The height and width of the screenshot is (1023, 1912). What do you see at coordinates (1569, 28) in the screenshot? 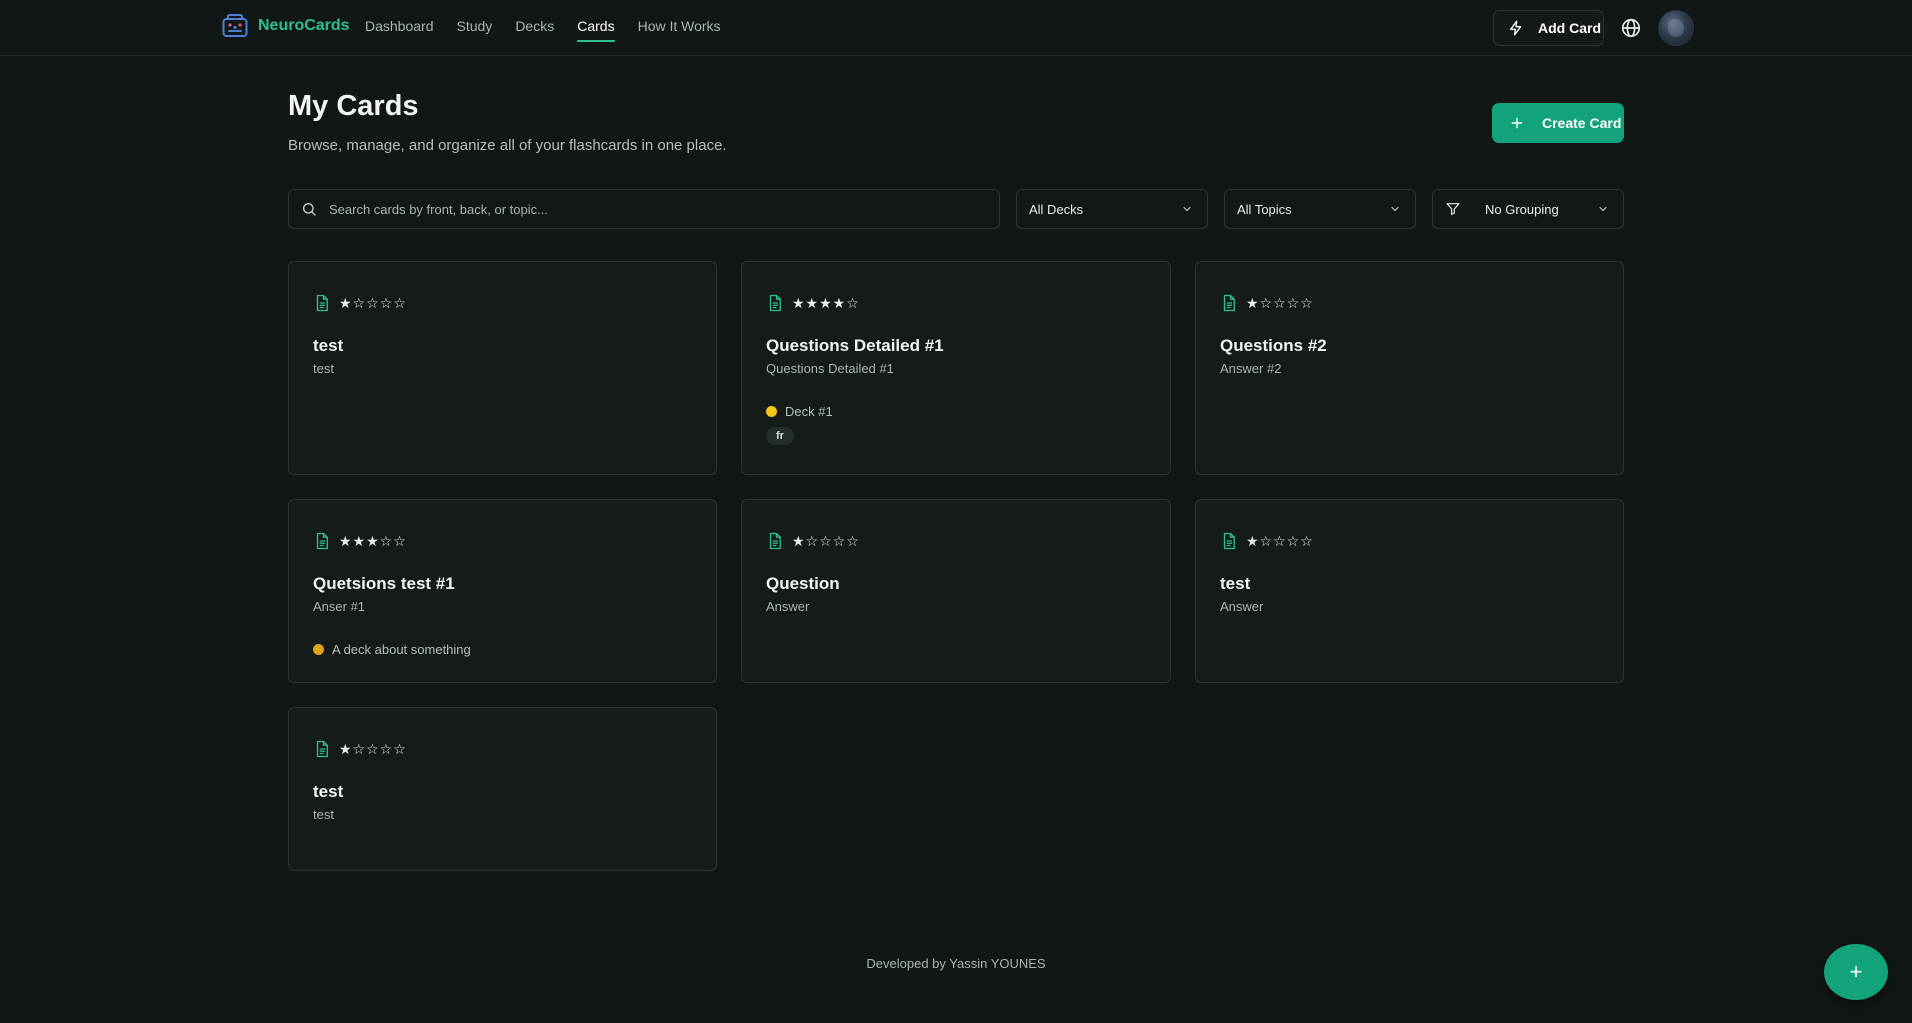
I see `add-card-label: Add Card` at bounding box center [1569, 28].